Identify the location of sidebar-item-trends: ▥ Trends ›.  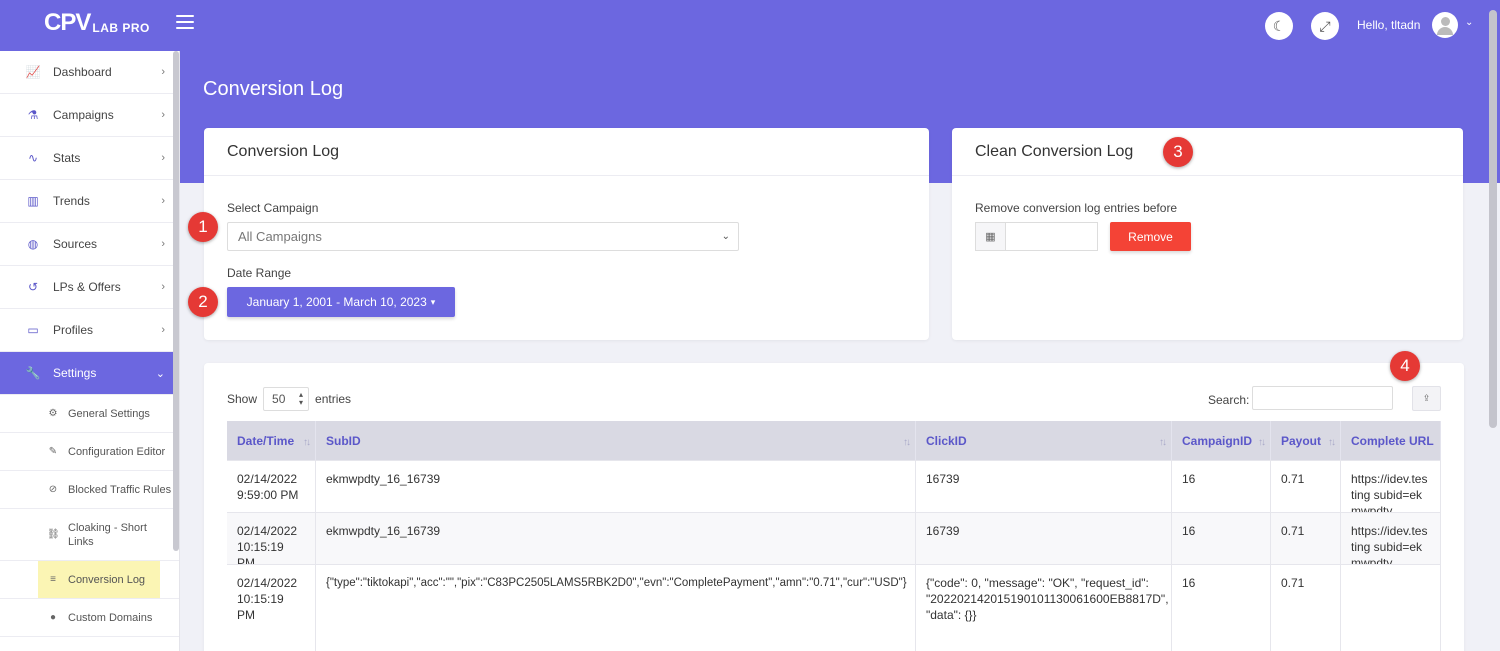
(89, 201).